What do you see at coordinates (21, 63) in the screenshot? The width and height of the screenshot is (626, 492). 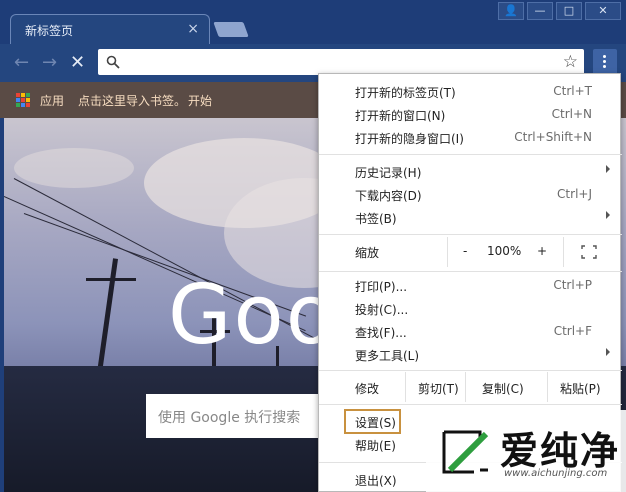 I see `back-arrow-icon: ←` at bounding box center [21, 63].